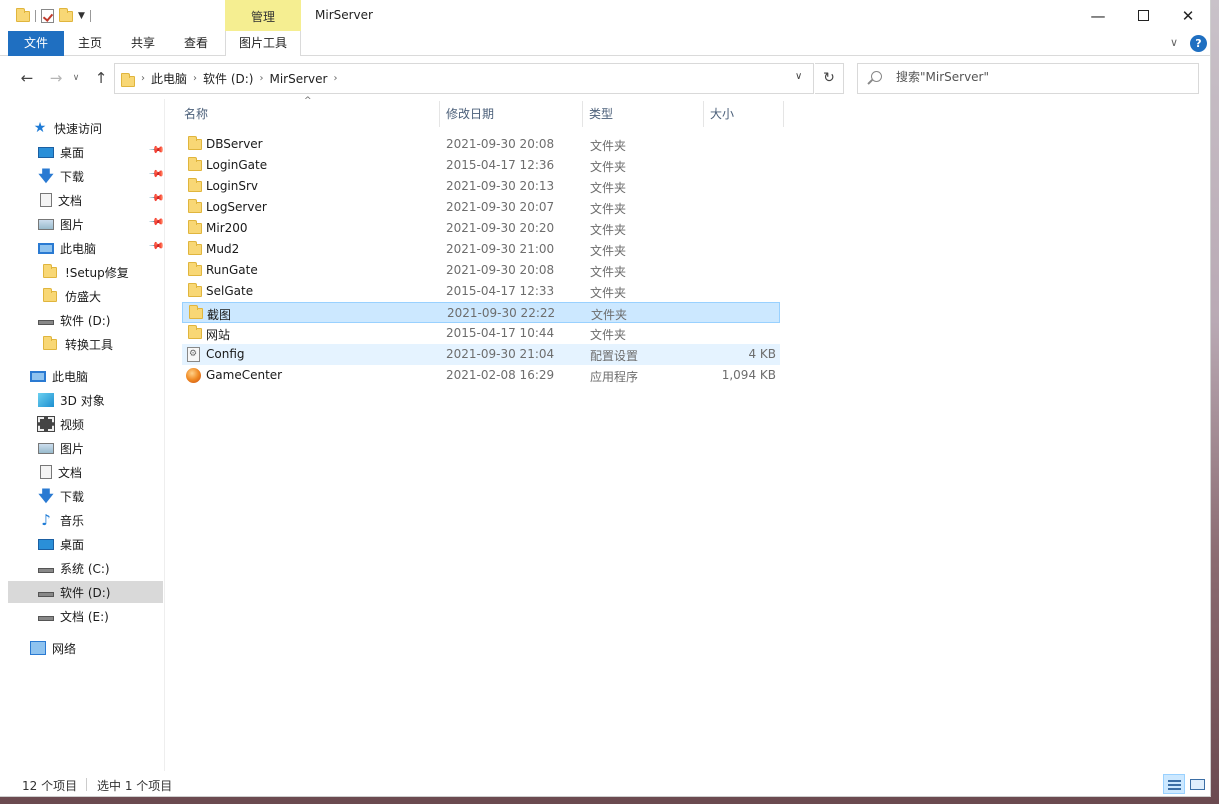 The image size is (1219, 804). What do you see at coordinates (72, 224) in the screenshot?
I see `nav-label: 图片` at bounding box center [72, 224].